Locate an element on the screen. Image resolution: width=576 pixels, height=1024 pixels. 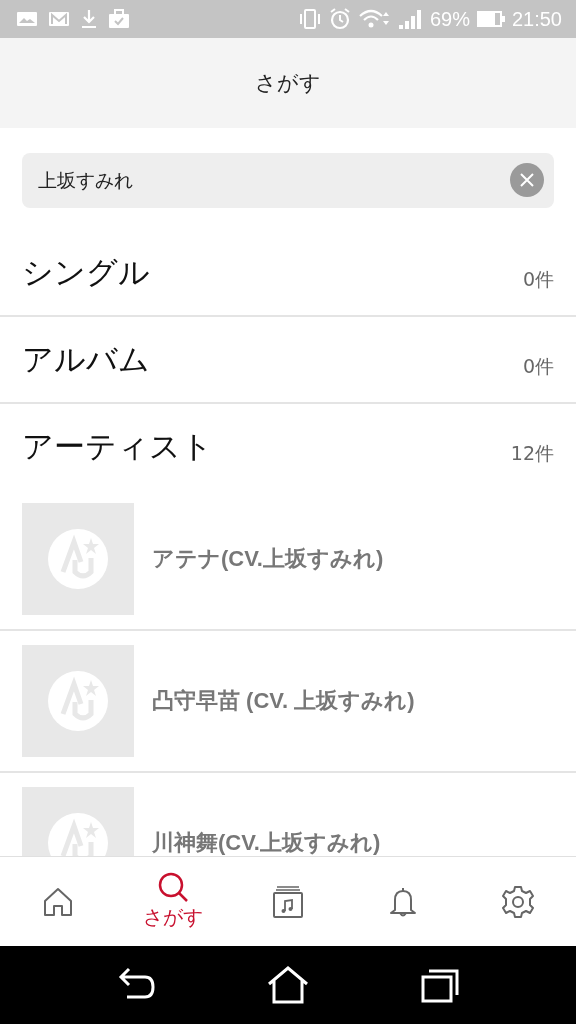
clear-icon is located at coordinates (527, 180).